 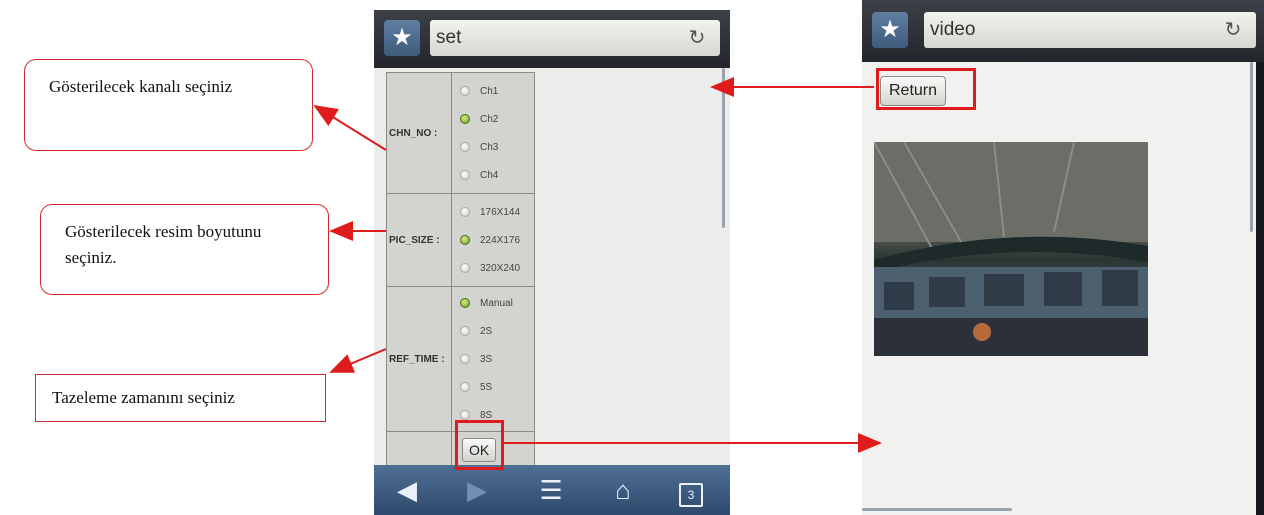 What do you see at coordinates (350, 127) in the screenshot?
I see `arrow-channel` at bounding box center [350, 127].